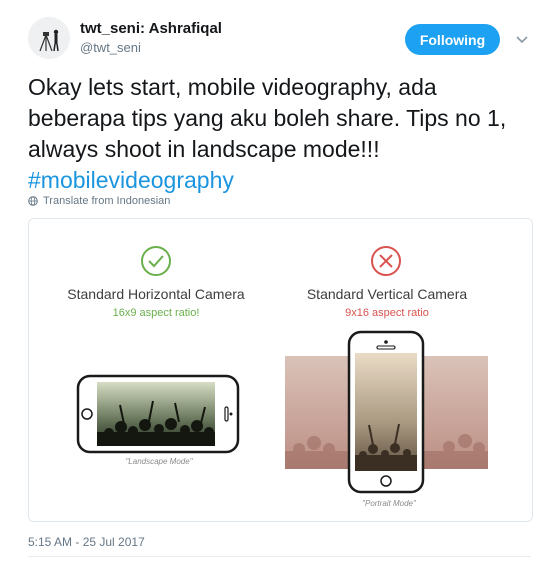 This screenshot has width=558, height=561. What do you see at coordinates (110, 47) in the screenshot?
I see `user-handle: @twt_seni` at bounding box center [110, 47].